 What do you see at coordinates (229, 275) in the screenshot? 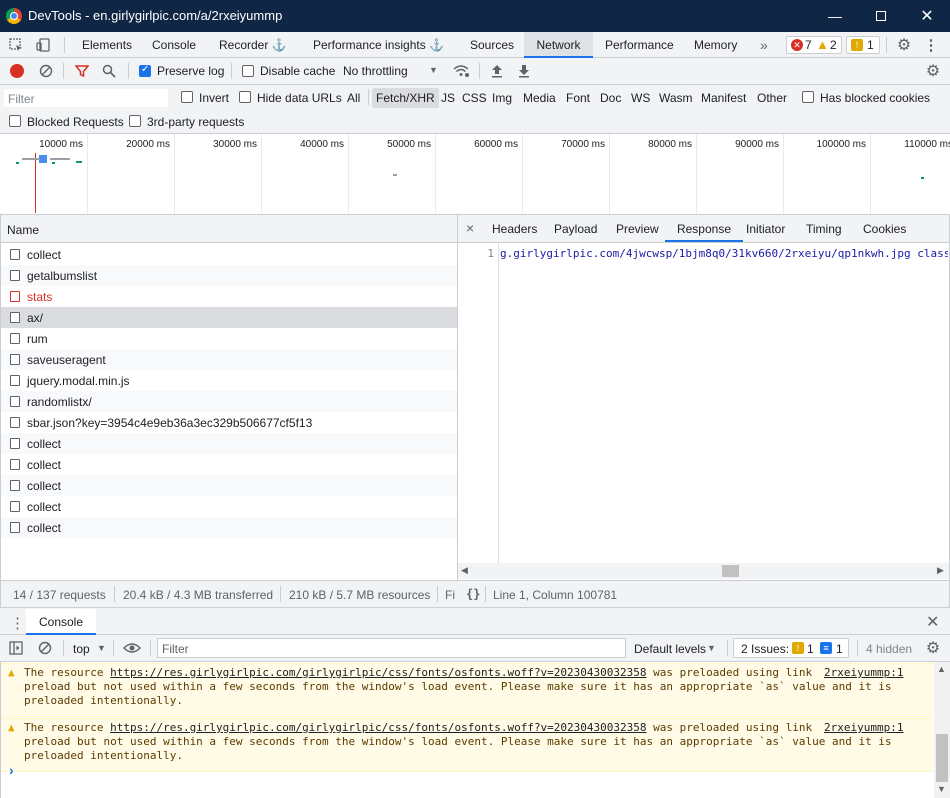
I see `request-row: getalbumslist` at bounding box center [229, 275].